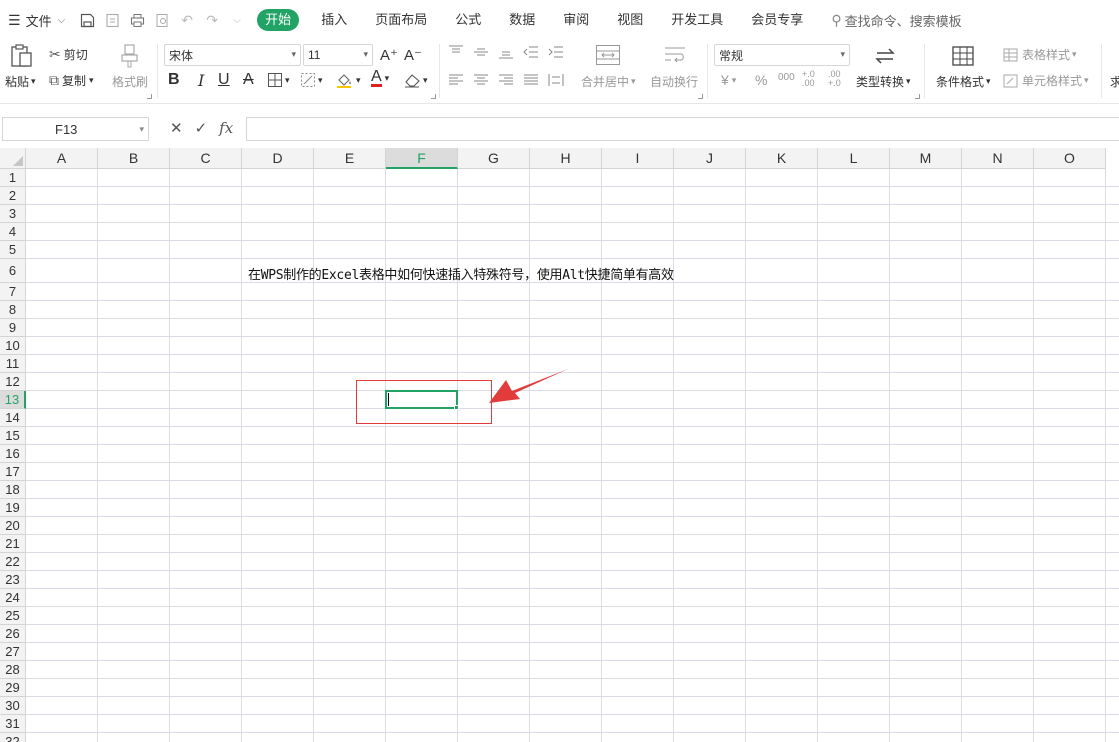 The image size is (1119, 742). I want to click on row-header-27: 27, so click(13, 652).